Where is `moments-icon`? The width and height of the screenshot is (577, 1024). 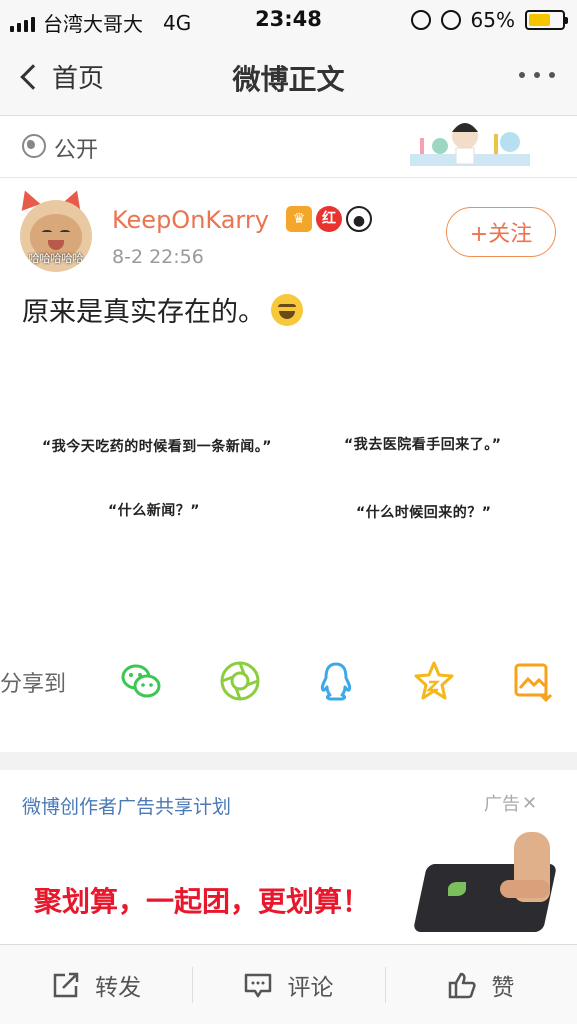
moments-icon is located at coordinates (240, 681).